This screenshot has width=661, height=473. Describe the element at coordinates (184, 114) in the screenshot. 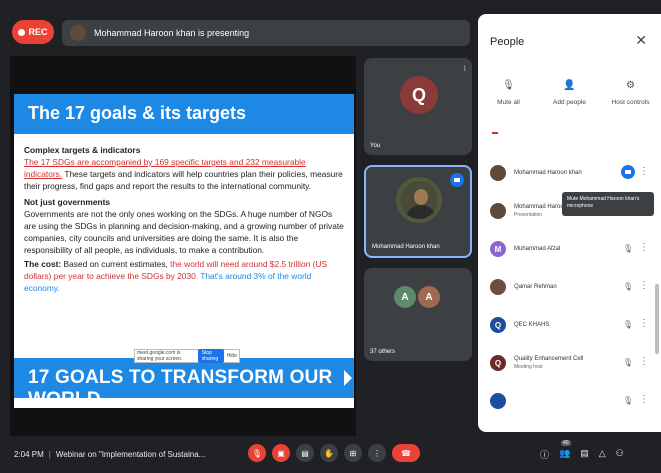

I see `slide-title: The 17 goals & its targets` at that location.